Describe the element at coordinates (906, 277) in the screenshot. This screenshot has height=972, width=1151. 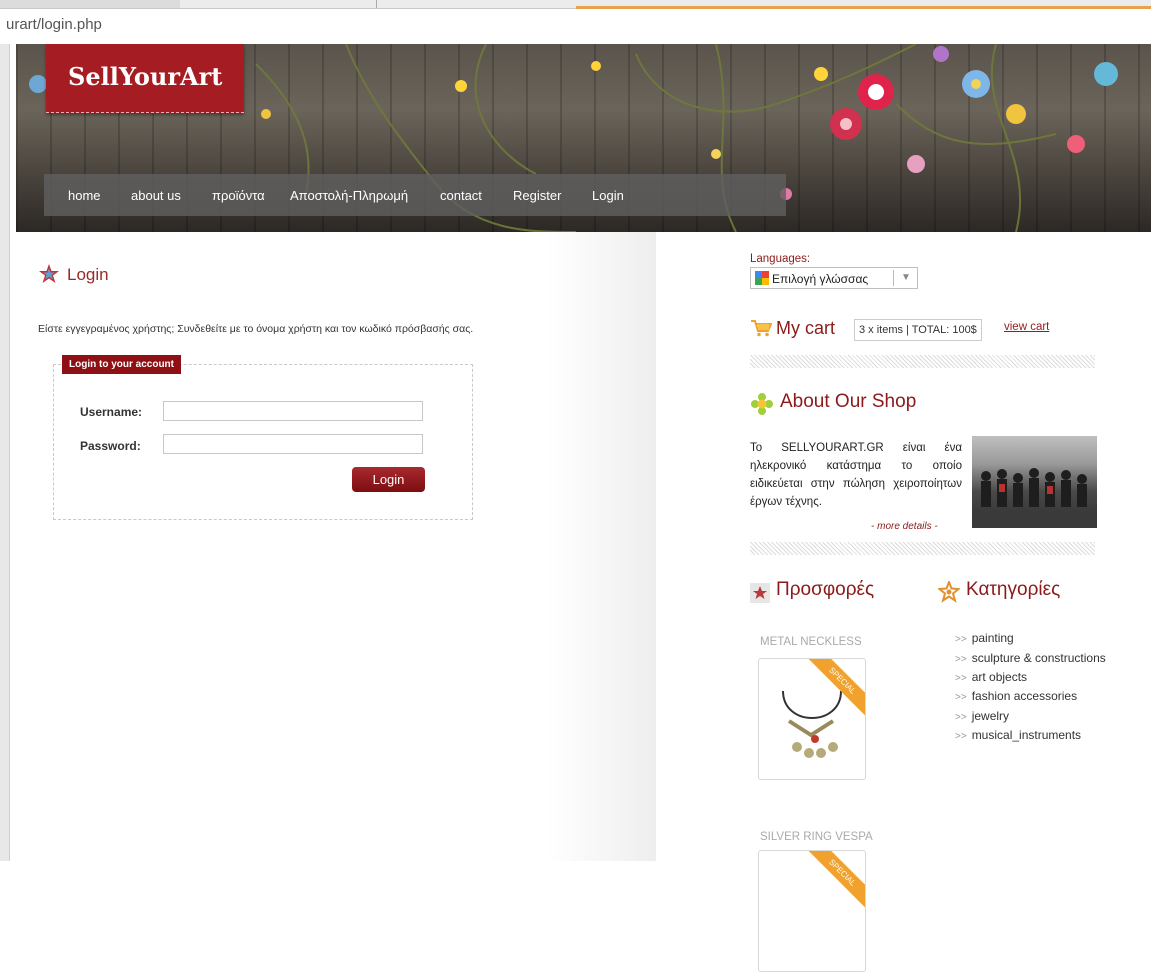
I see `chevron-down-icon: ▼` at that location.